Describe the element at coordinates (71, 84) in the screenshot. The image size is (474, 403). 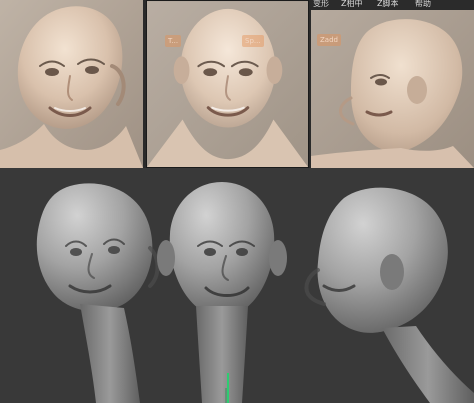
I see `reference-photo-three-quarter` at that location.